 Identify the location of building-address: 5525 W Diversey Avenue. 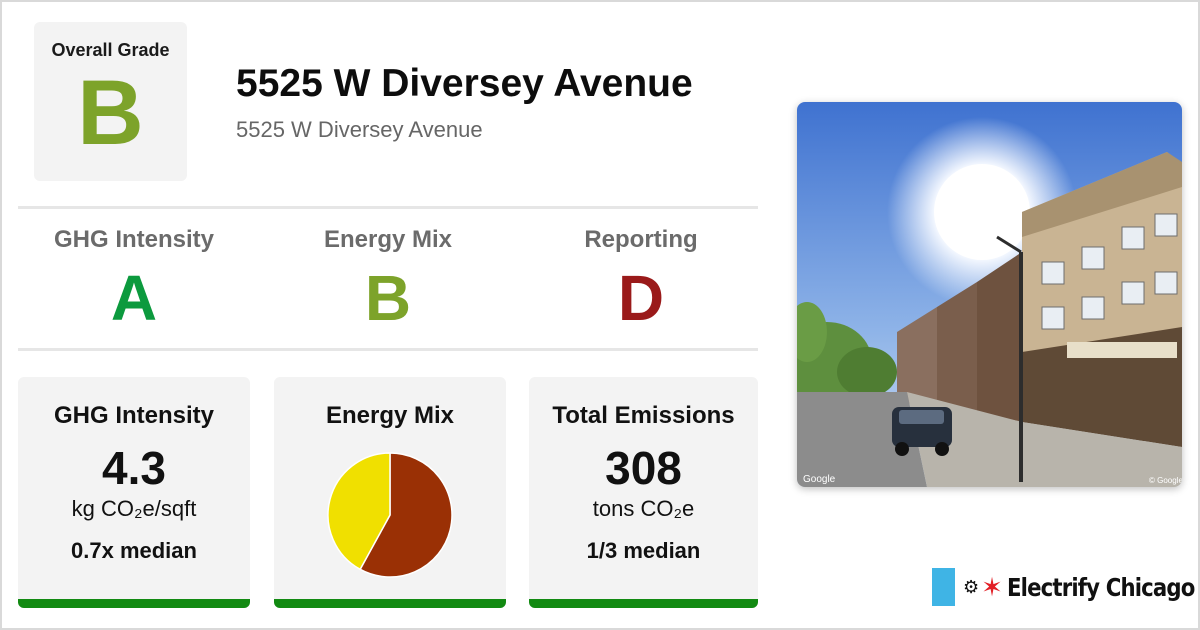
(359, 129).